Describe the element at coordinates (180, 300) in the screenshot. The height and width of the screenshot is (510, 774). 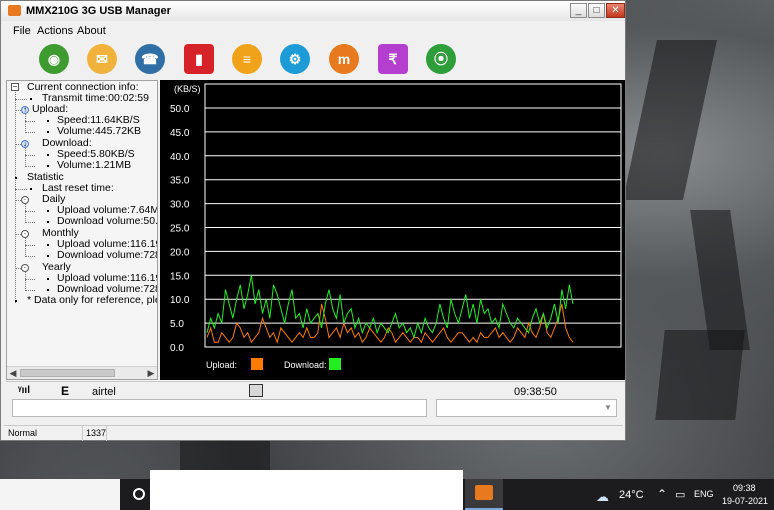
I see `y-tick-label: 10.0` at that location.